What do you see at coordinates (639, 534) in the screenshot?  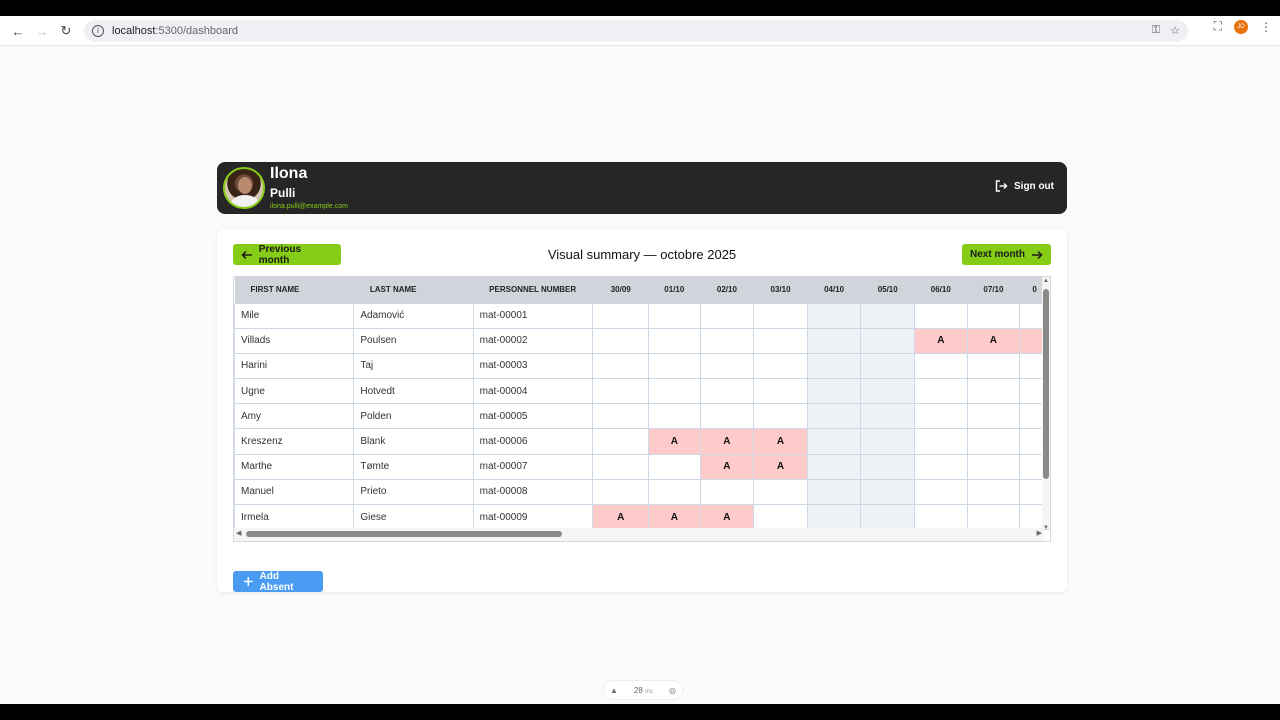 I see `horizontal-scrollbar: ◀ ▶` at bounding box center [639, 534].